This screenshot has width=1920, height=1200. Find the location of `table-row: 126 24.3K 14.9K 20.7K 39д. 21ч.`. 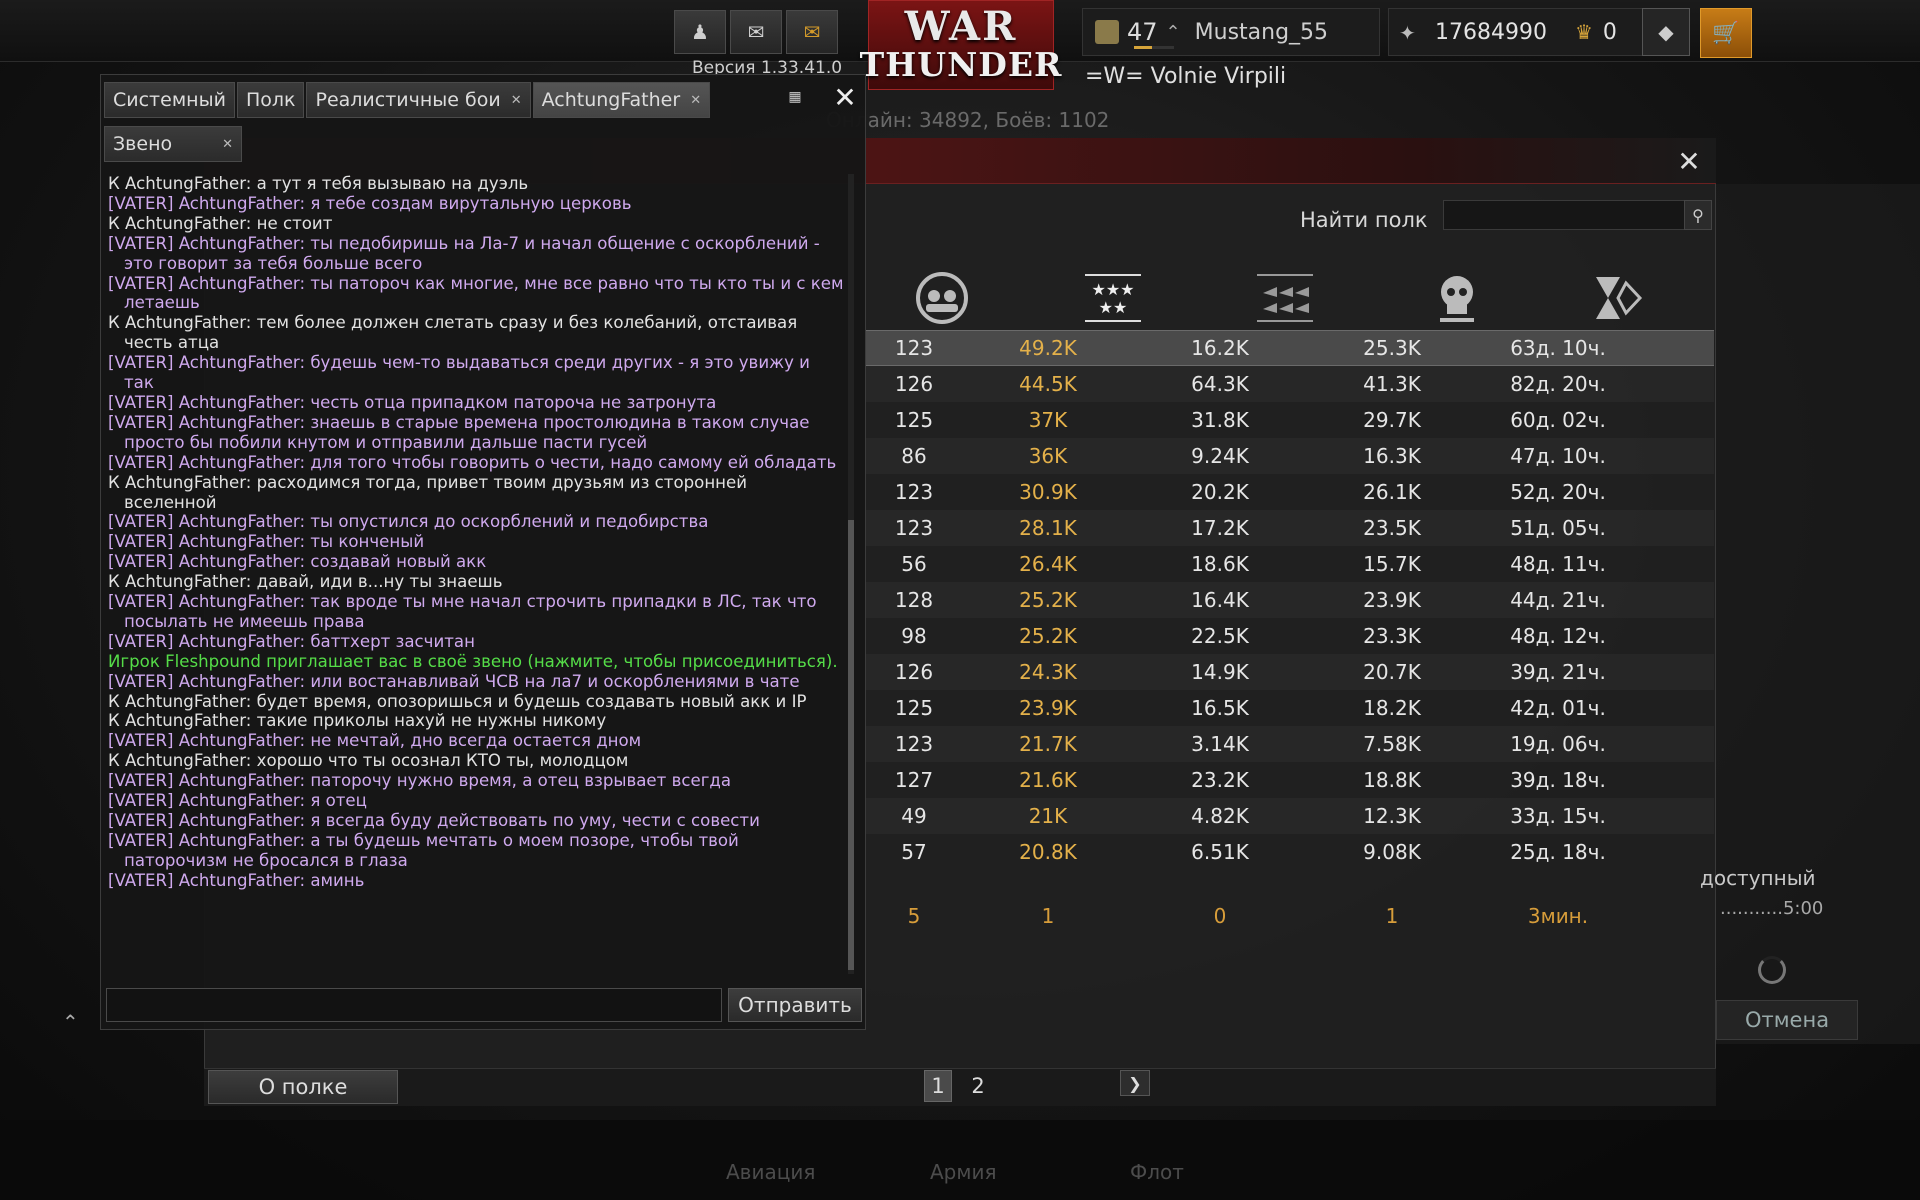

table-row: 126 24.3K 14.9K 20.7K 39д. 21ч. is located at coordinates (1290, 672).